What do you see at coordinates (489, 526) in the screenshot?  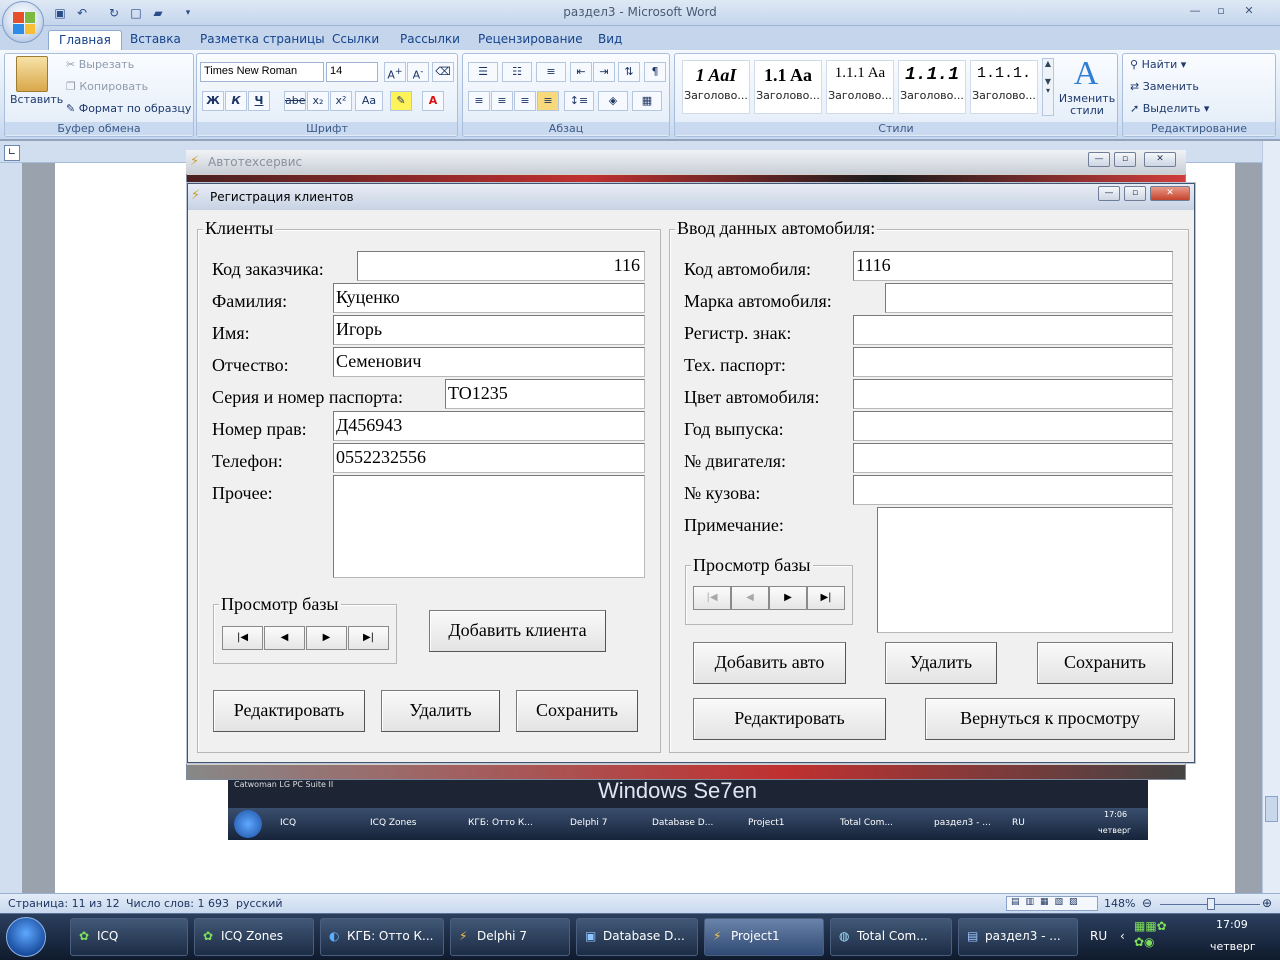 I see `other-memo` at bounding box center [489, 526].